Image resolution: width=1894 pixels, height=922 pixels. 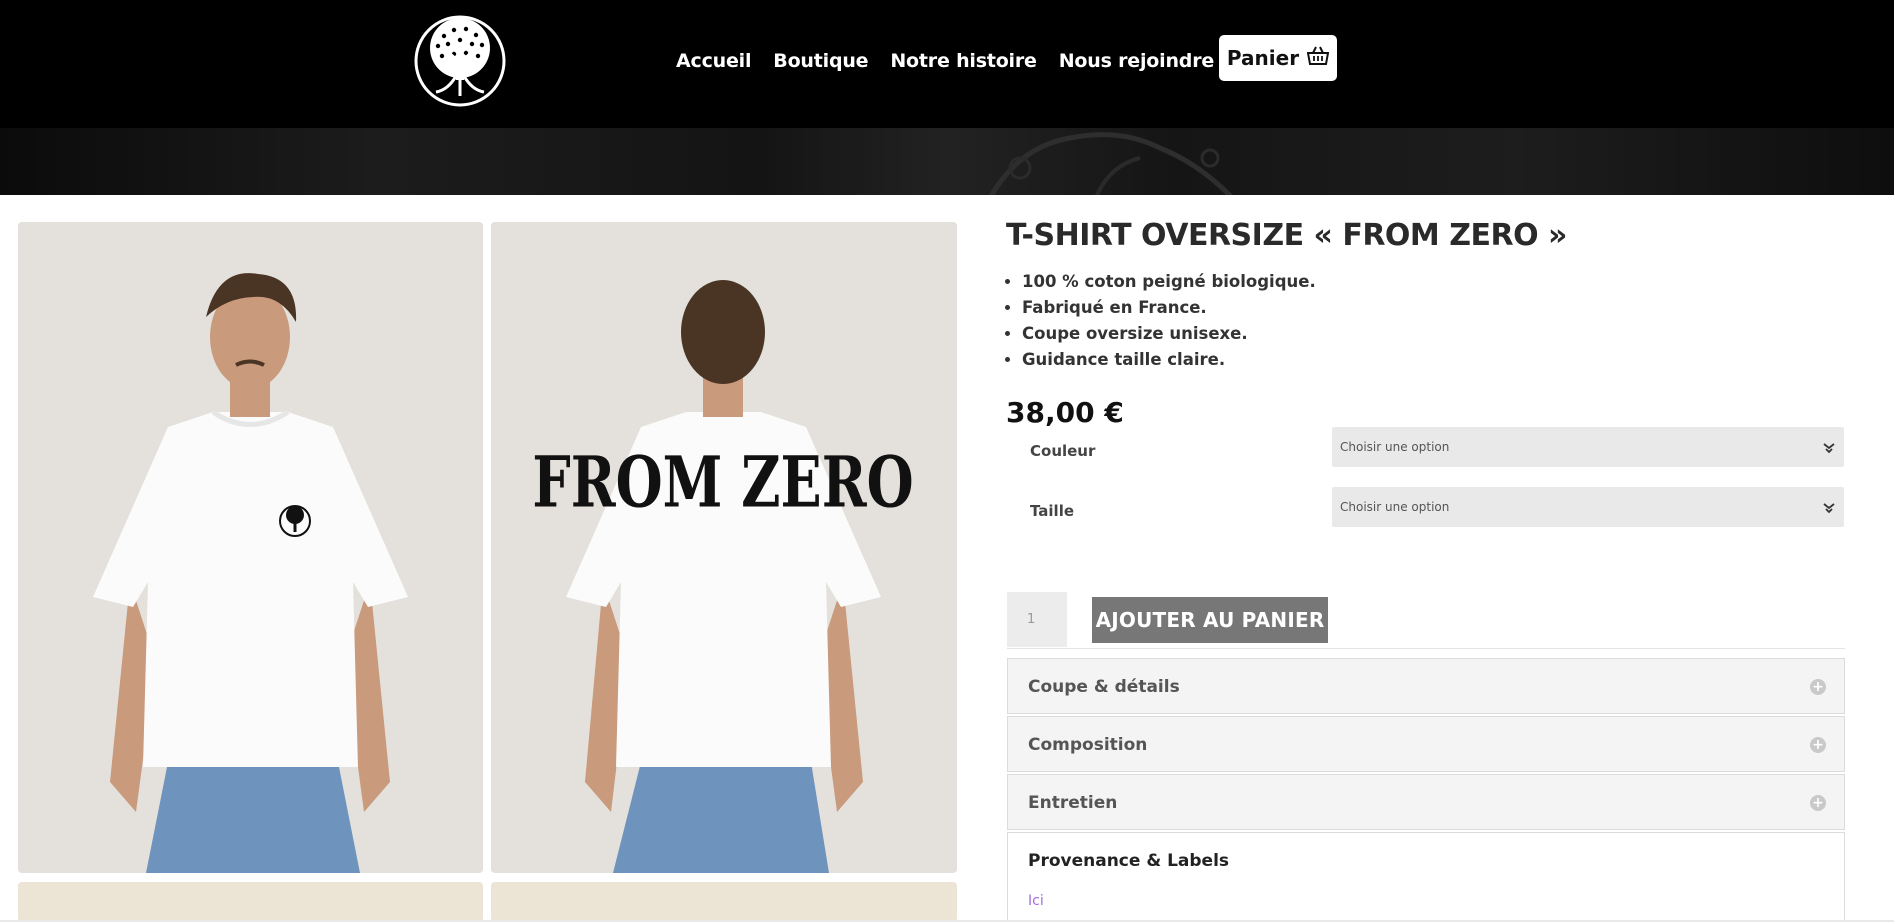 What do you see at coordinates (1065, 412) in the screenshot?
I see `product-price: 38,00 €` at bounding box center [1065, 412].